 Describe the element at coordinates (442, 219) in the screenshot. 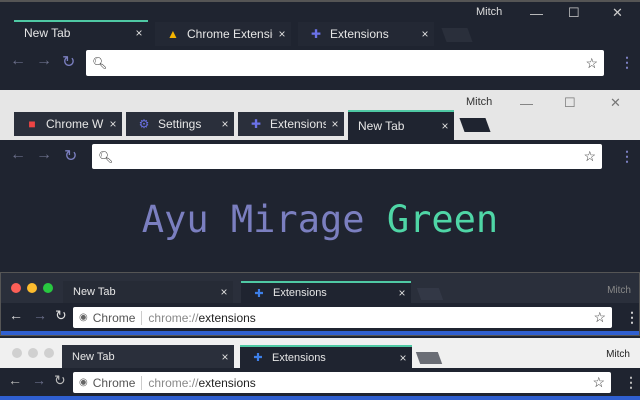

I see `headline-green: Green` at that location.